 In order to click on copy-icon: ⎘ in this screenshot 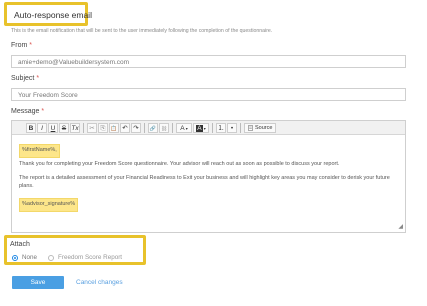, I will do `click(103, 127)`.